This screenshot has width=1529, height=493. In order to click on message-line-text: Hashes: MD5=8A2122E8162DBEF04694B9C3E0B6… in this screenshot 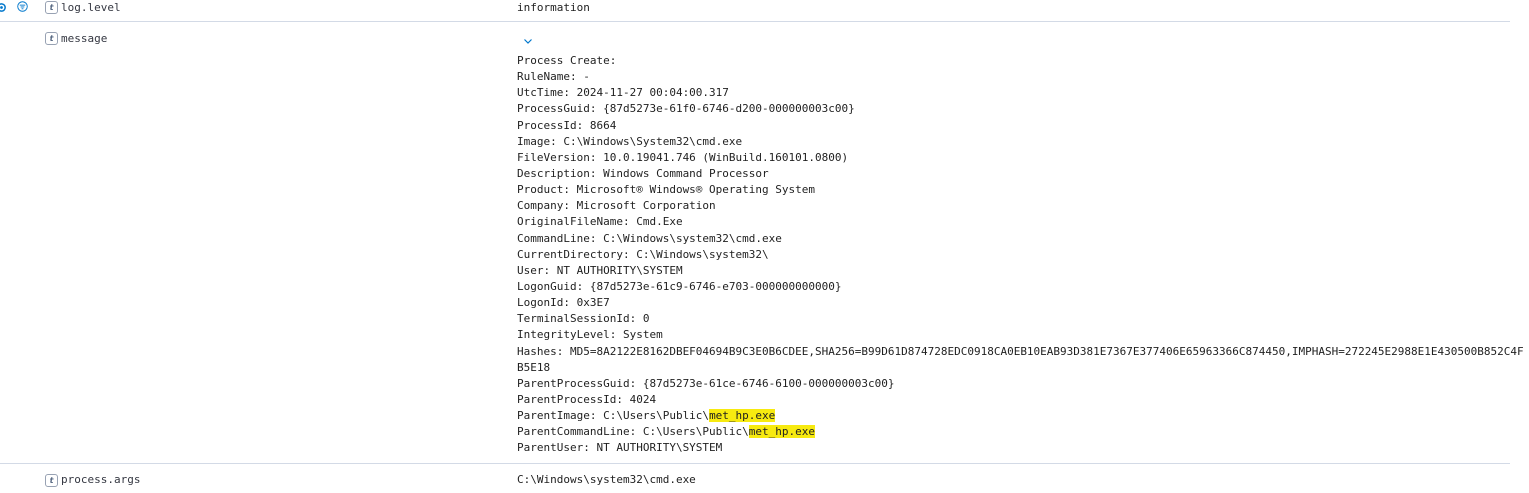, I will do `click(1020, 351)`.